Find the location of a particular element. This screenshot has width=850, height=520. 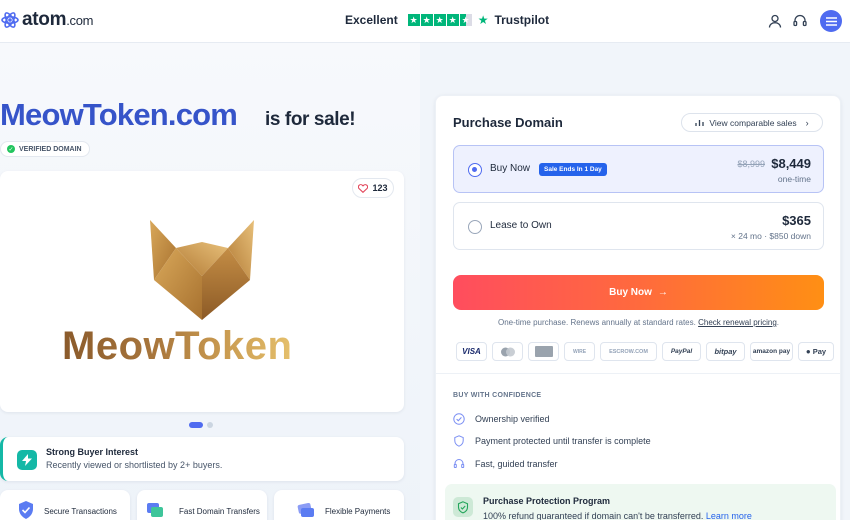

feature-label: Flexible Payments is located at coordinates (358, 511).